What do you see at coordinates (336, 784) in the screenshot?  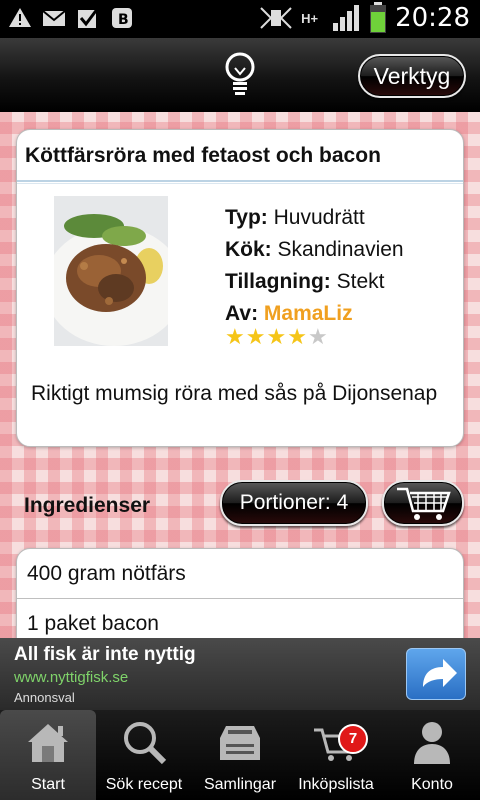 I see `tab-label: Inköpslista` at bounding box center [336, 784].